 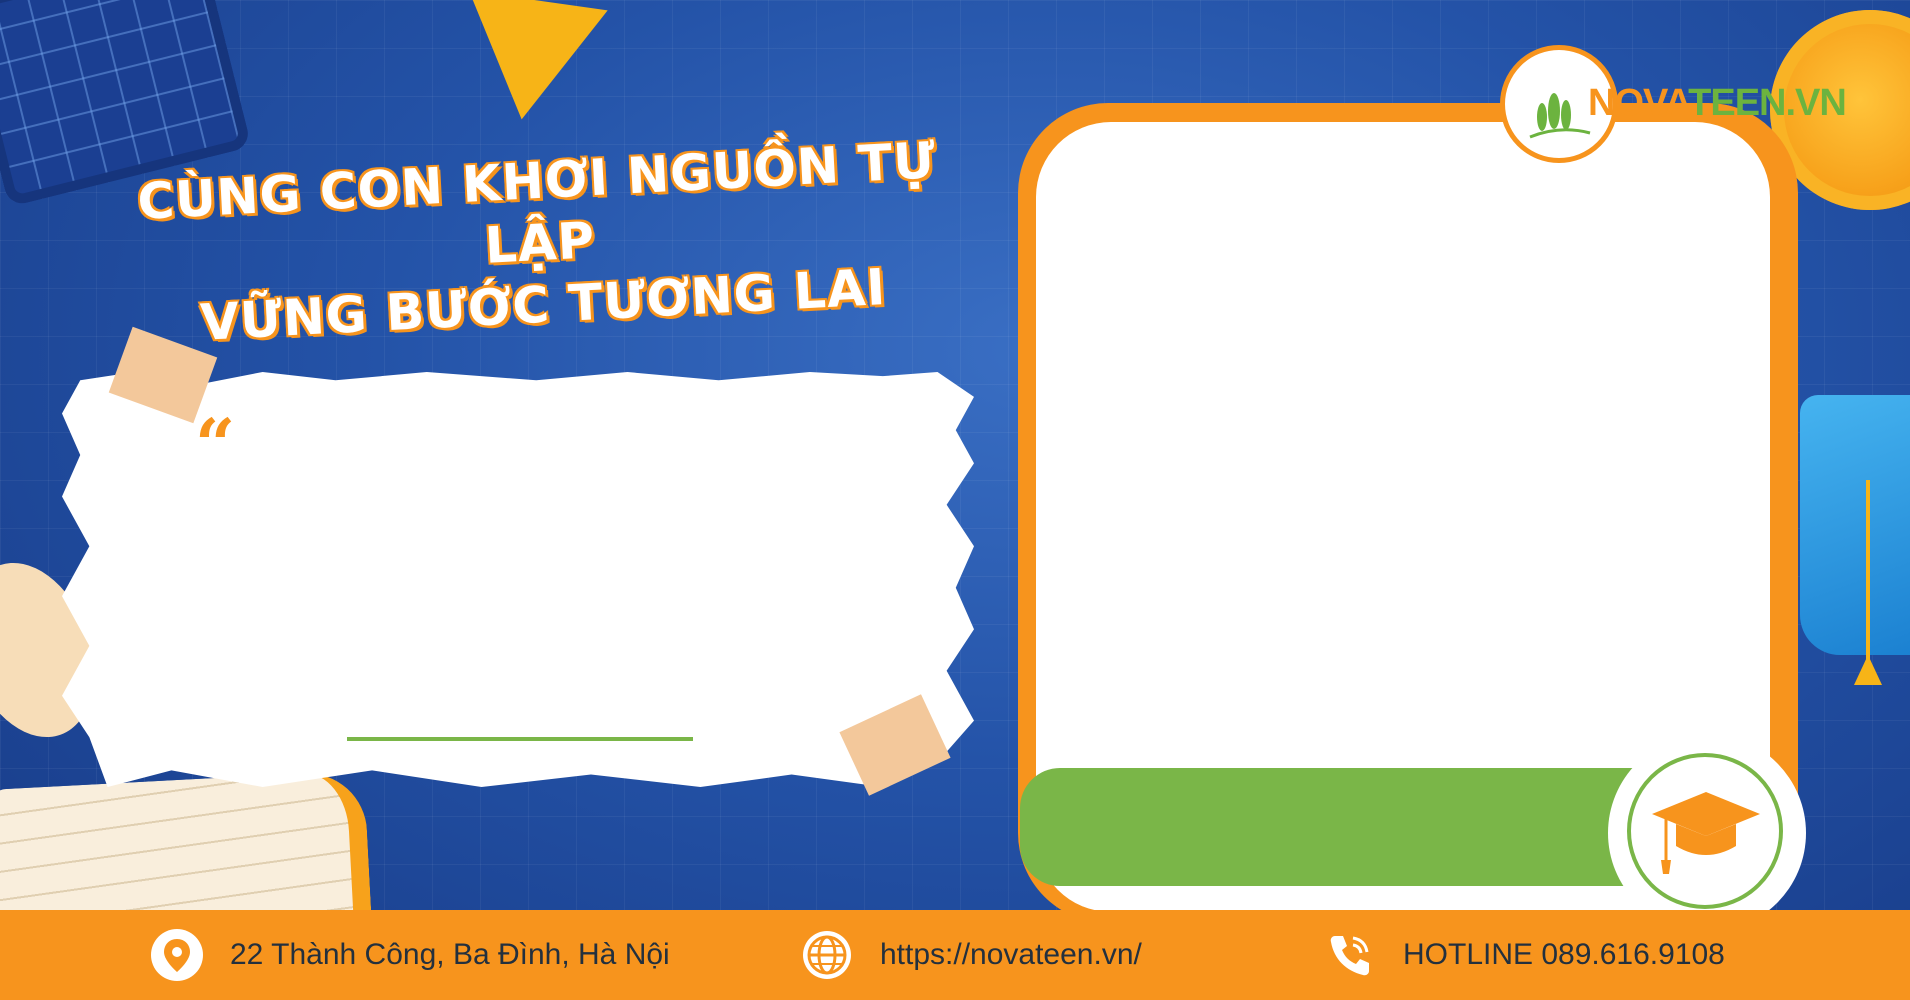 I want to click on logo-text-nova: NOVA, so click(x=1638, y=103).